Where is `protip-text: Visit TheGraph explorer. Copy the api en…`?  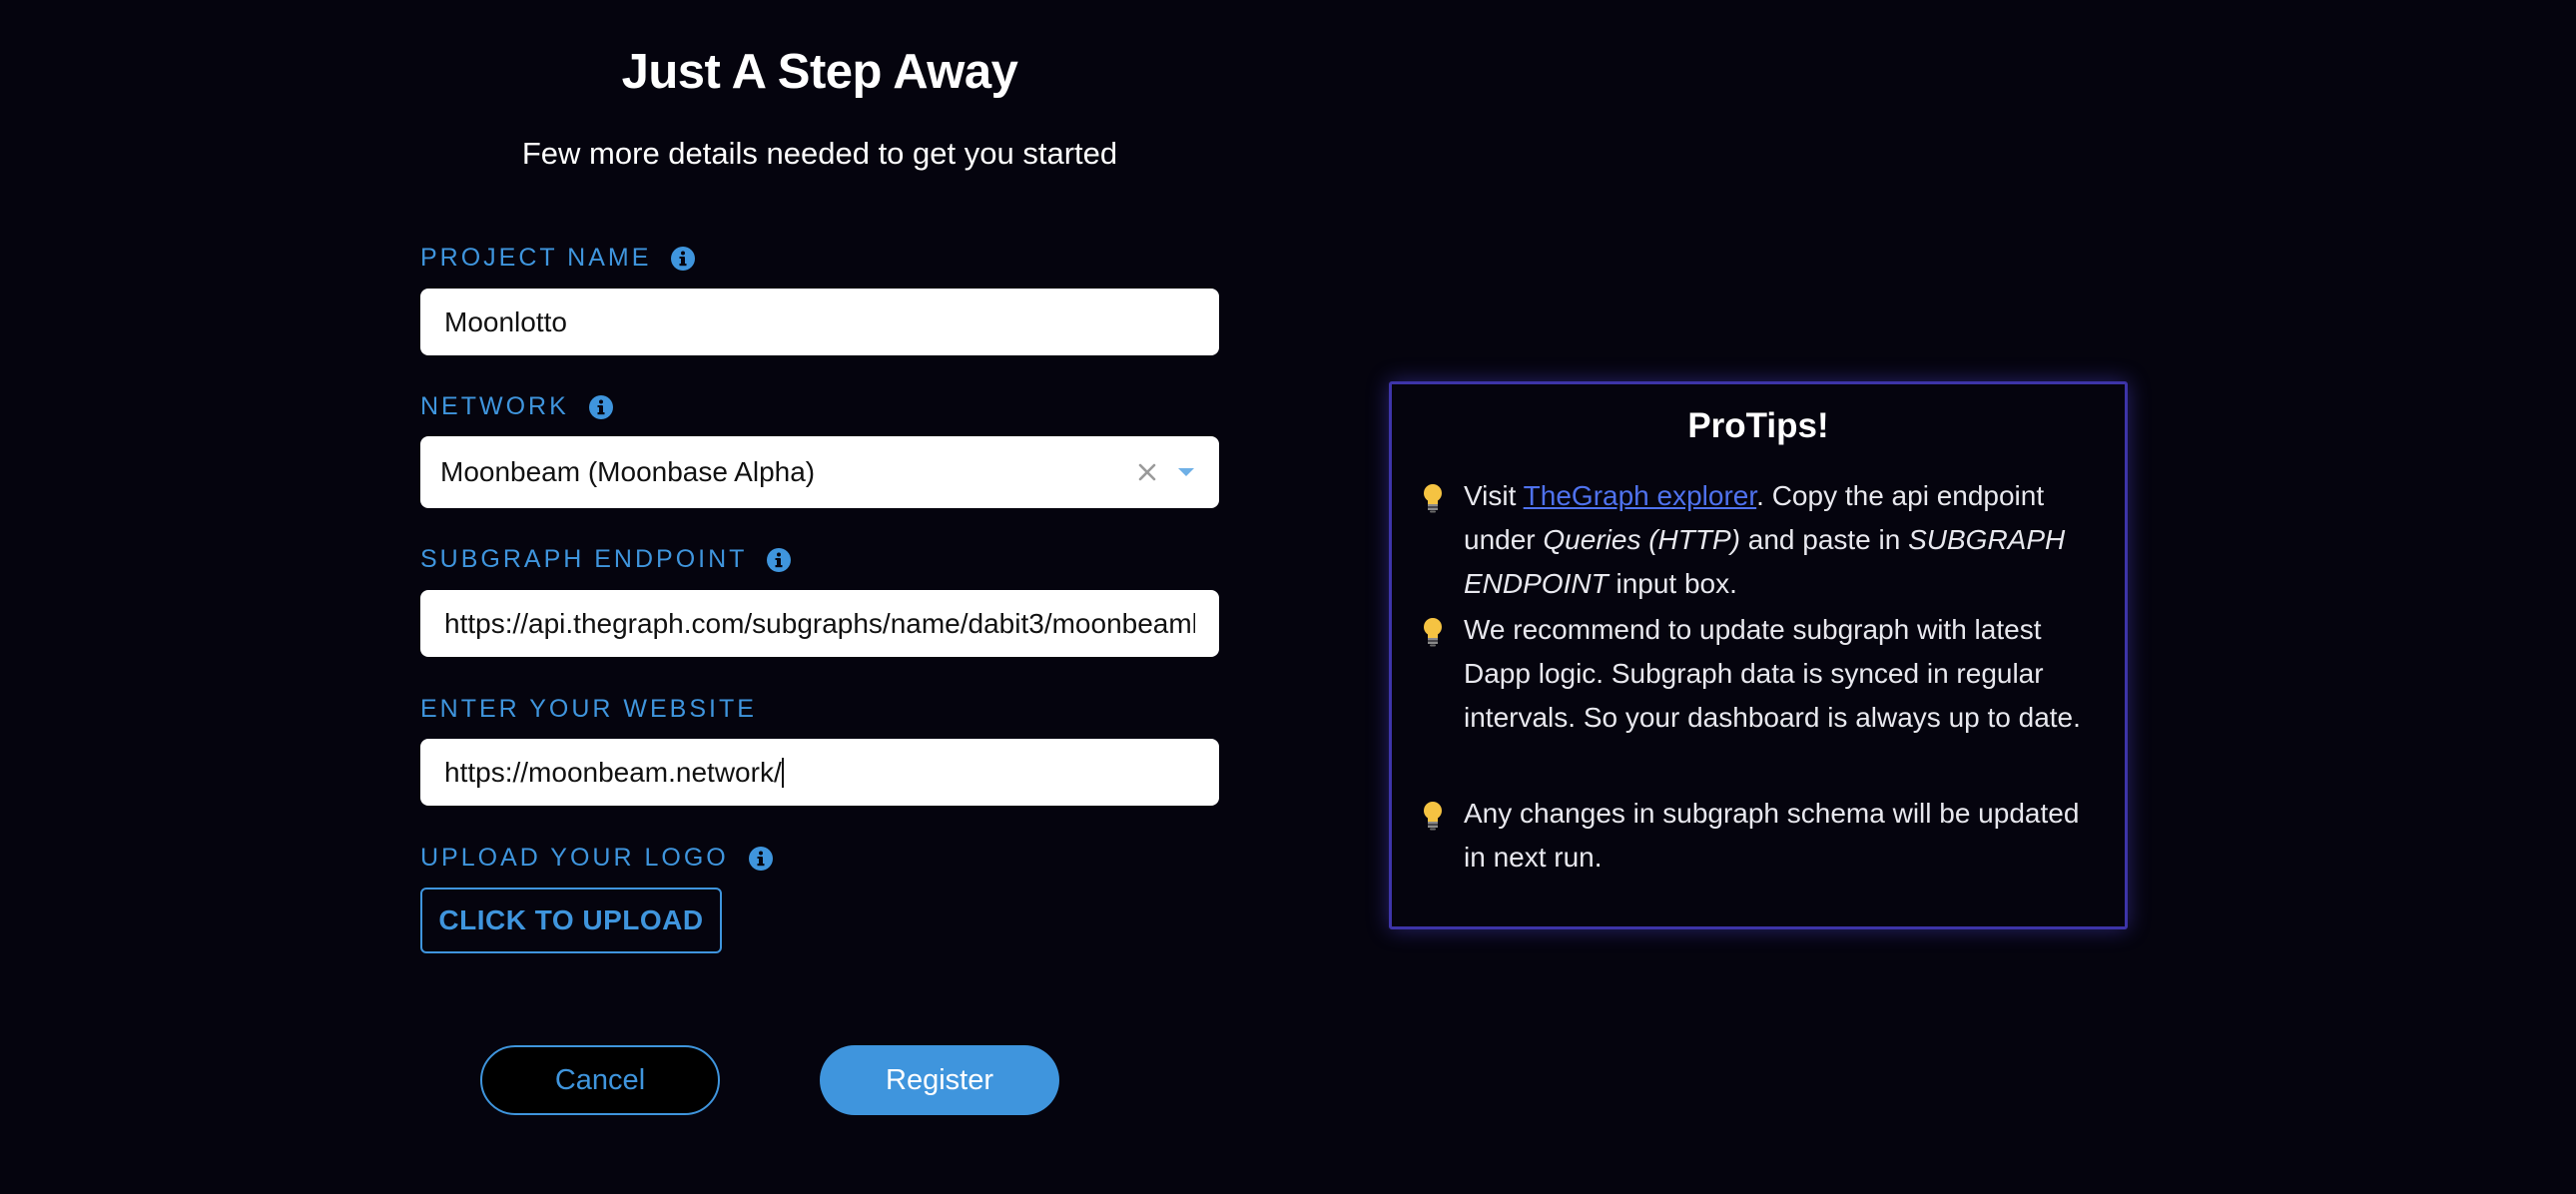 protip-text: Visit TheGraph explorer. Copy the api en… is located at coordinates (1772, 540).